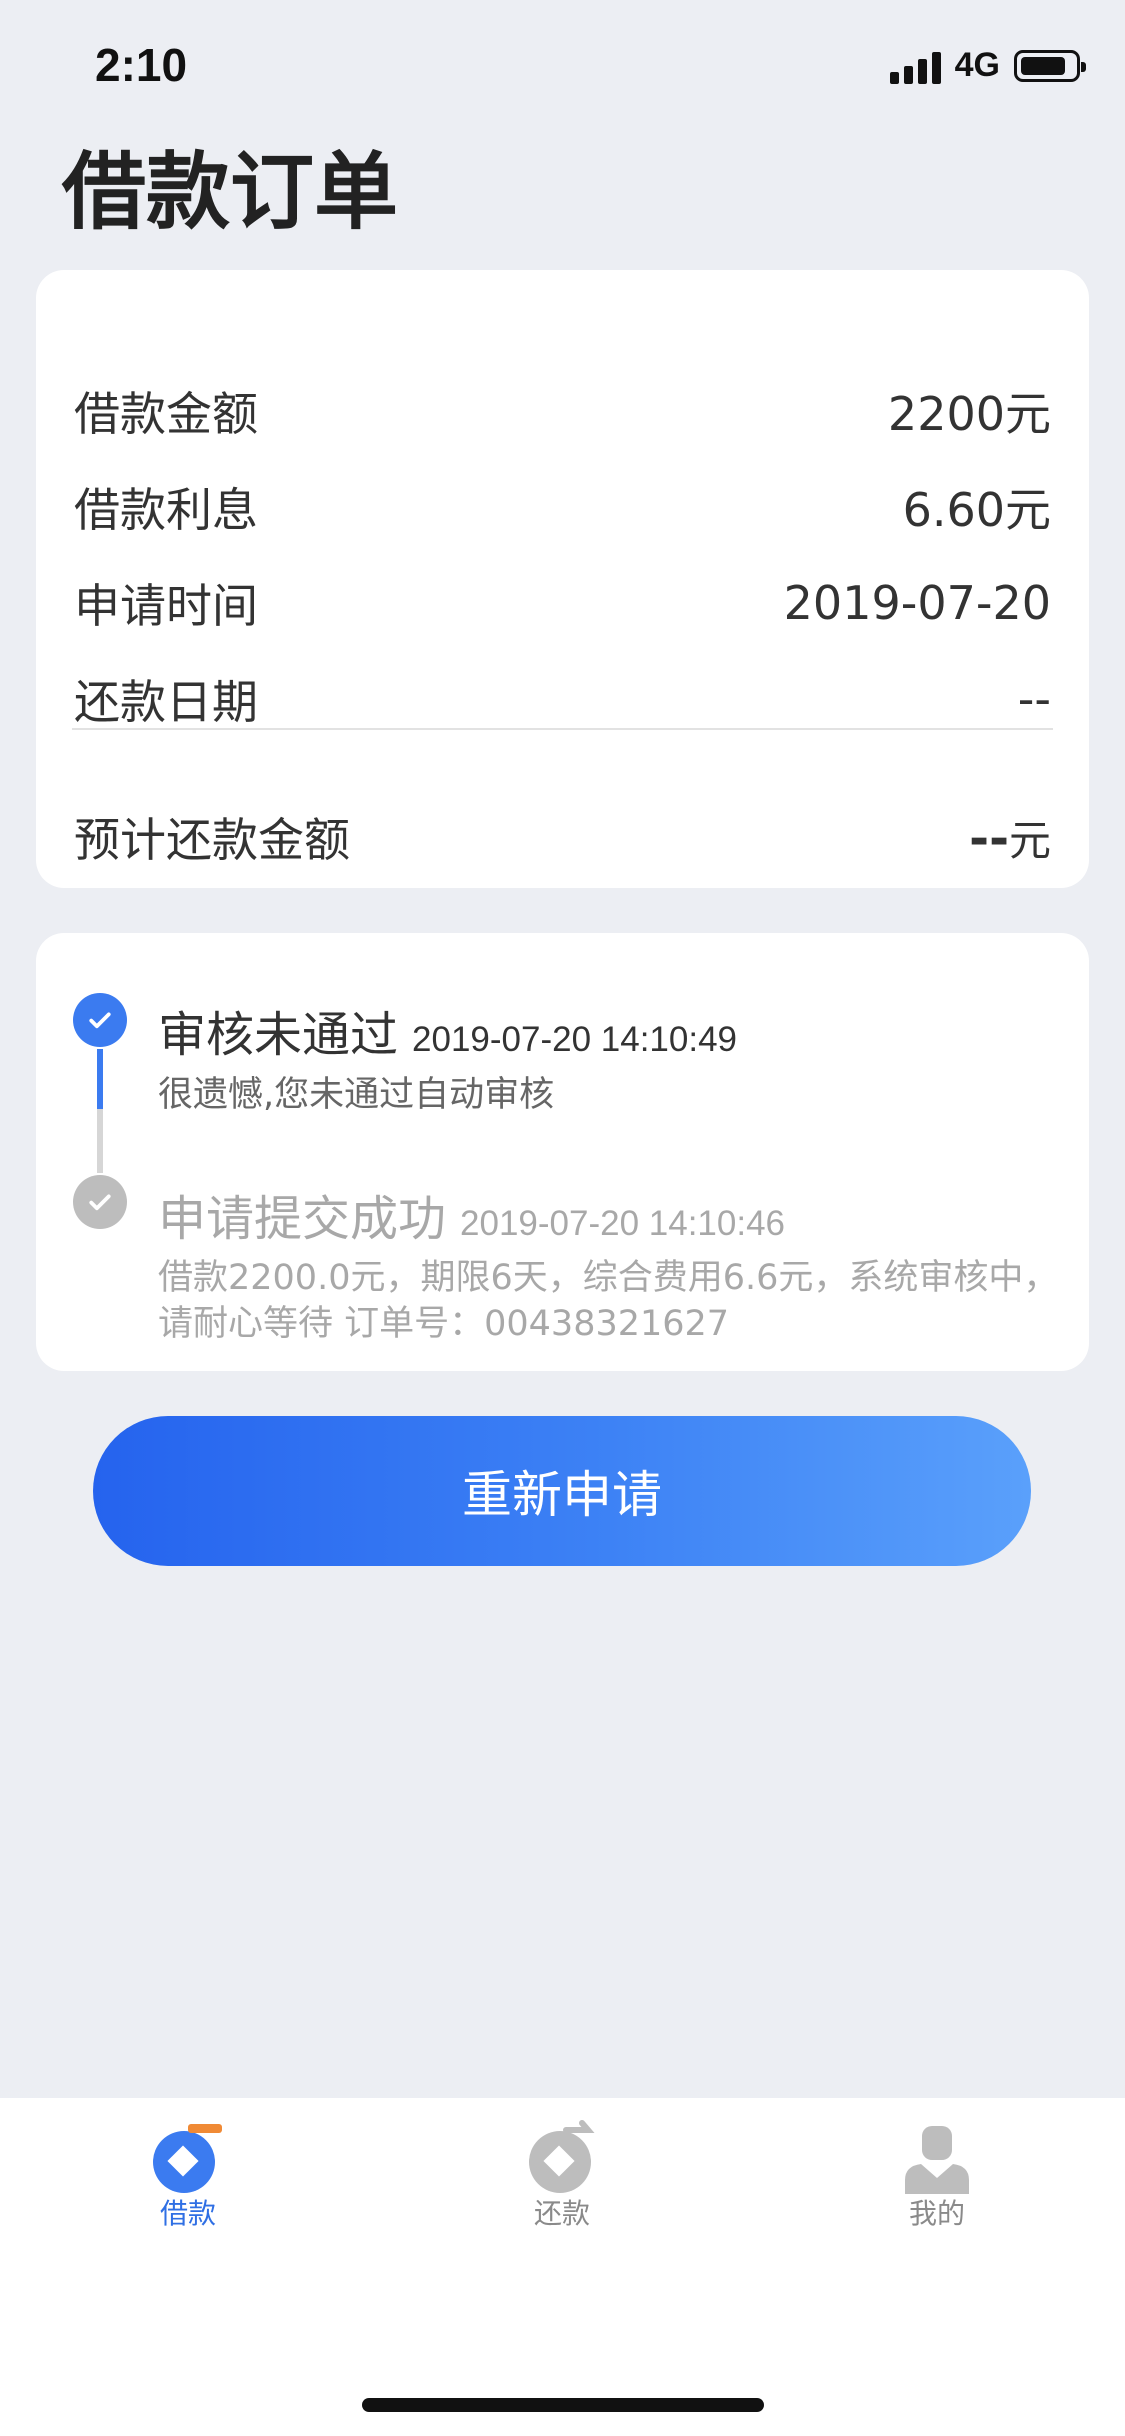 The width and height of the screenshot is (1125, 2436). What do you see at coordinates (562, 1491) in the screenshot?
I see `reapply-button: 重新申请` at bounding box center [562, 1491].